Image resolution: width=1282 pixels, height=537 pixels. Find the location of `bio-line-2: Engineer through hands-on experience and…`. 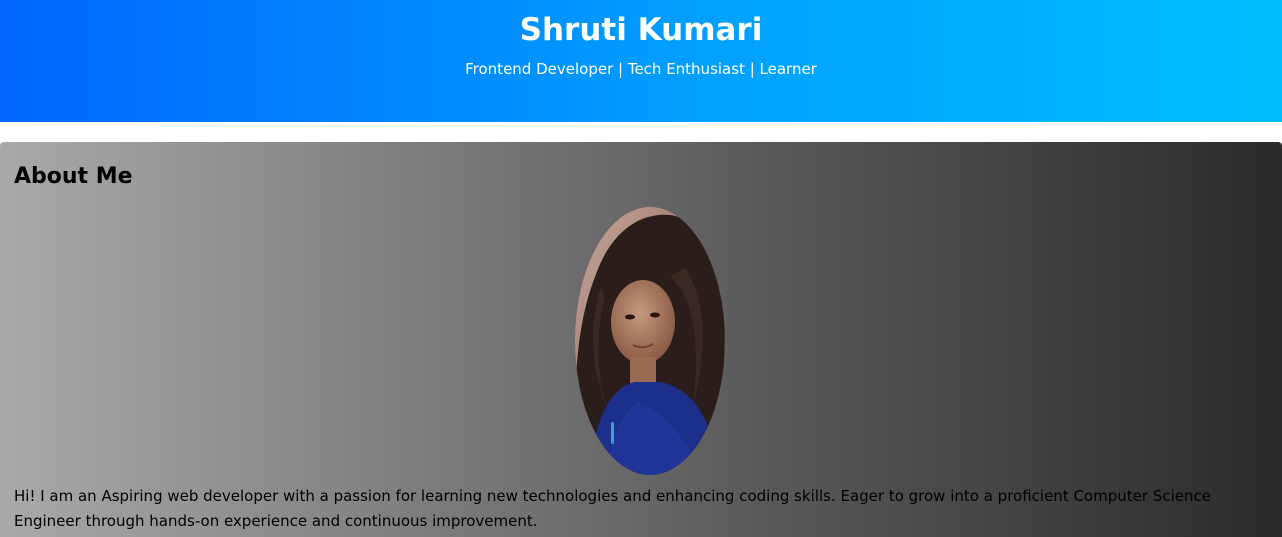

bio-line-2: Engineer through hands-on experience and… is located at coordinates (276, 521).